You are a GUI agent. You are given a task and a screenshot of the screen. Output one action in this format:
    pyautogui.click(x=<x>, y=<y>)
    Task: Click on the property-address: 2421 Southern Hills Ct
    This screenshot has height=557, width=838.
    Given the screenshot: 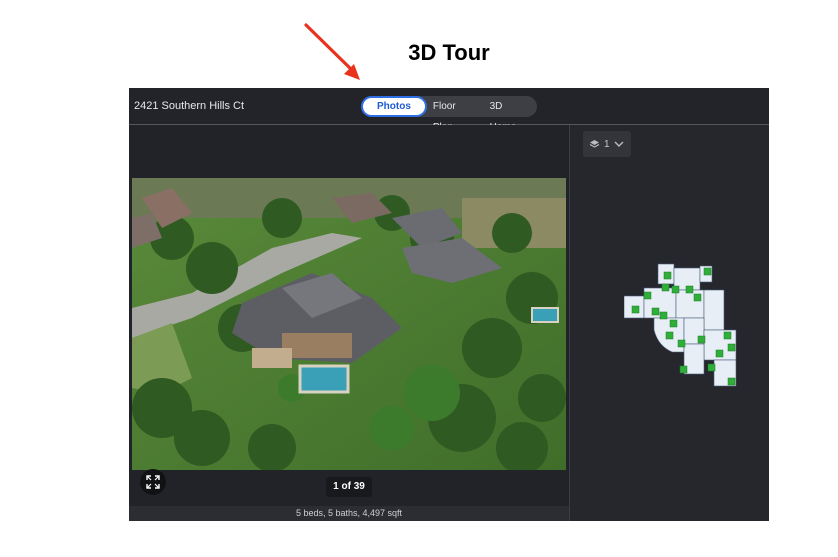 What is the action you would take?
    pyautogui.click(x=189, y=106)
    